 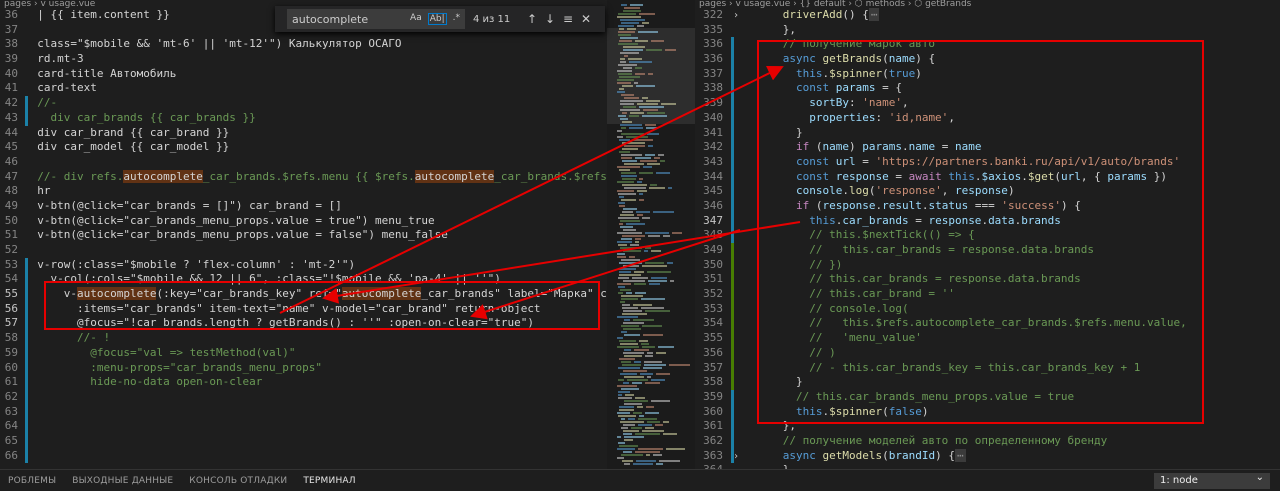 What do you see at coordinates (11, 367) in the screenshot?
I see `line-number: 60` at bounding box center [11, 367].